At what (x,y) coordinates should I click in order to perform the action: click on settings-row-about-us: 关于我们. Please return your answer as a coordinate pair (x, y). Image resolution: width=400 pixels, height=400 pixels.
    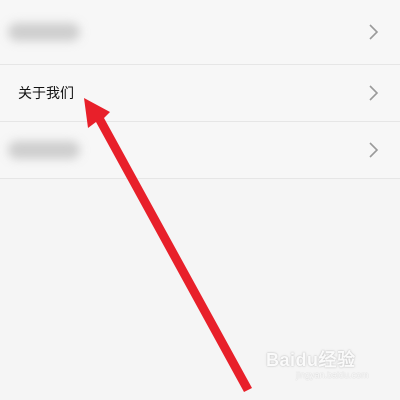
    Looking at the image, I should click on (200, 93).